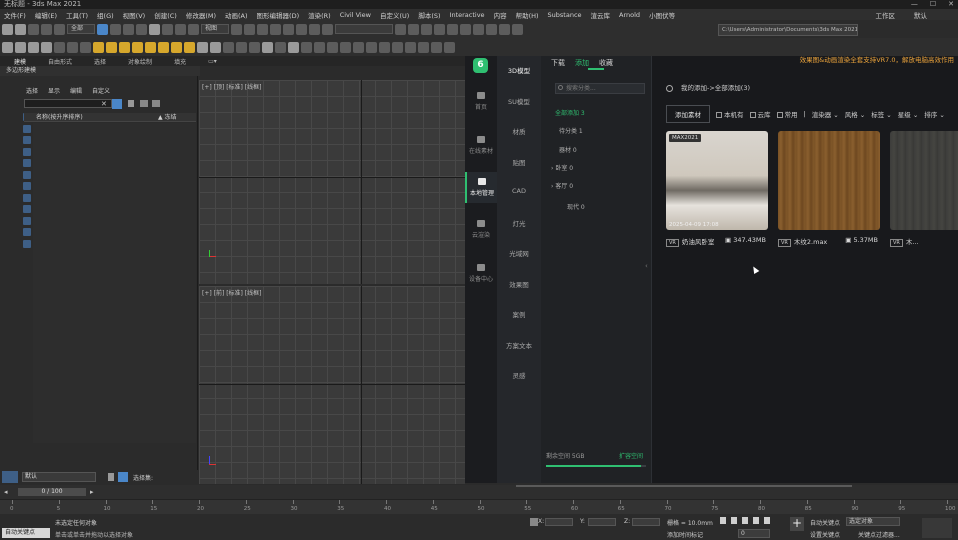 This screenshot has width=958, height=540. What do you see at coordinates (33, 47) in the screenshot?
I see `box-icon` at bounding box center [33, 47].